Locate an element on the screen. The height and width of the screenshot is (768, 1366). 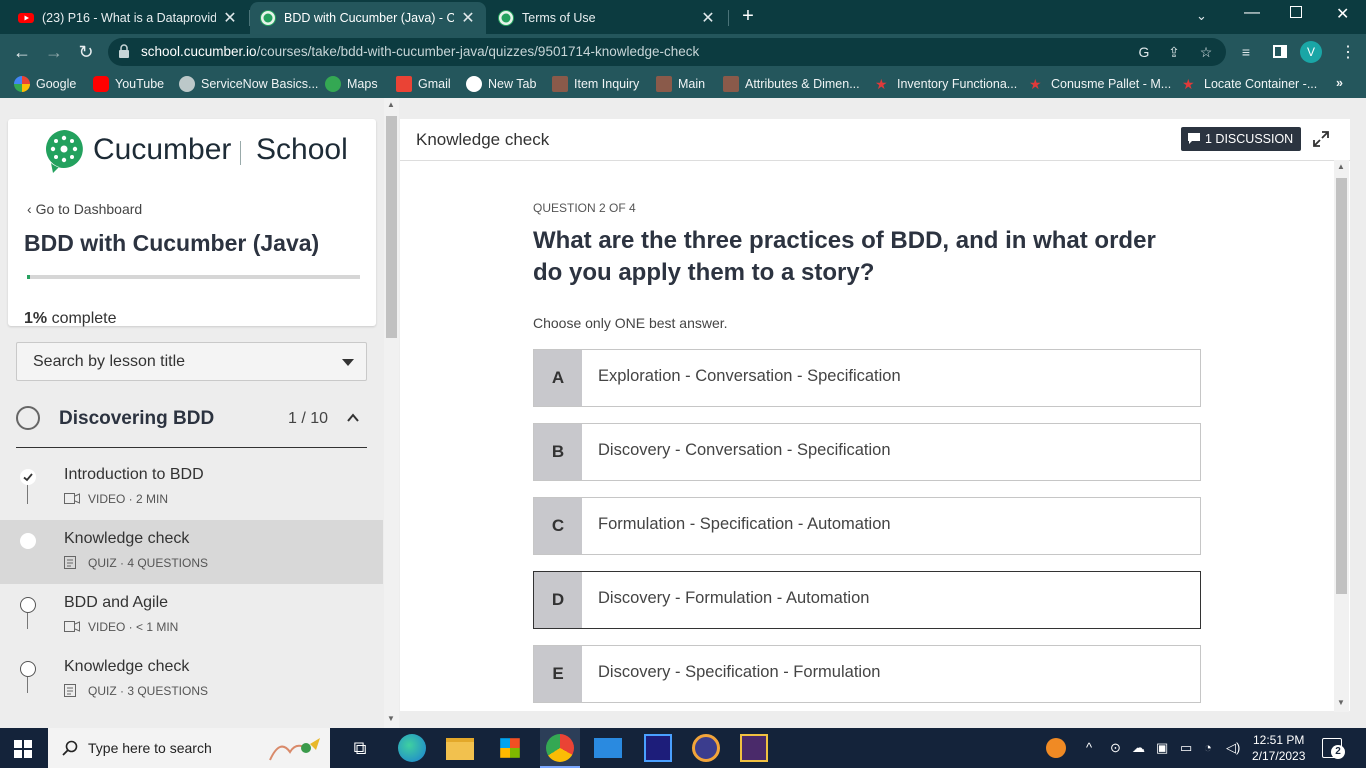
tab-title: (23) P16 - What is a Dataprovider is located at coordinates (129, 18).